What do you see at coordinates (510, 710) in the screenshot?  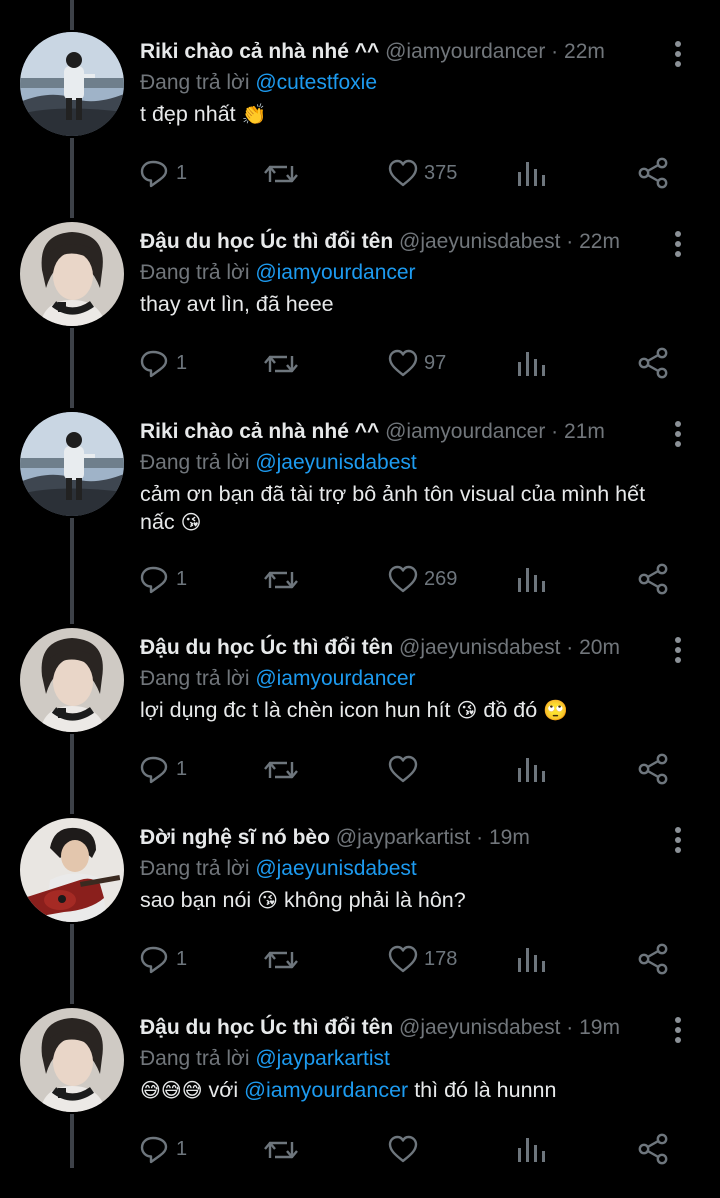 I see `tweet-text-content: đồ đó` at bounding box center [510, 710].